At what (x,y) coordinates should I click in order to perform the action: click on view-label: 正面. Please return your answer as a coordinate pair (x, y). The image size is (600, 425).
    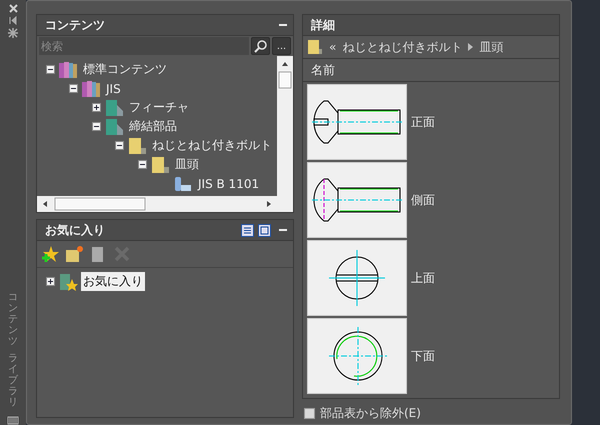
    Looking at the image, I should click on (423, 122).